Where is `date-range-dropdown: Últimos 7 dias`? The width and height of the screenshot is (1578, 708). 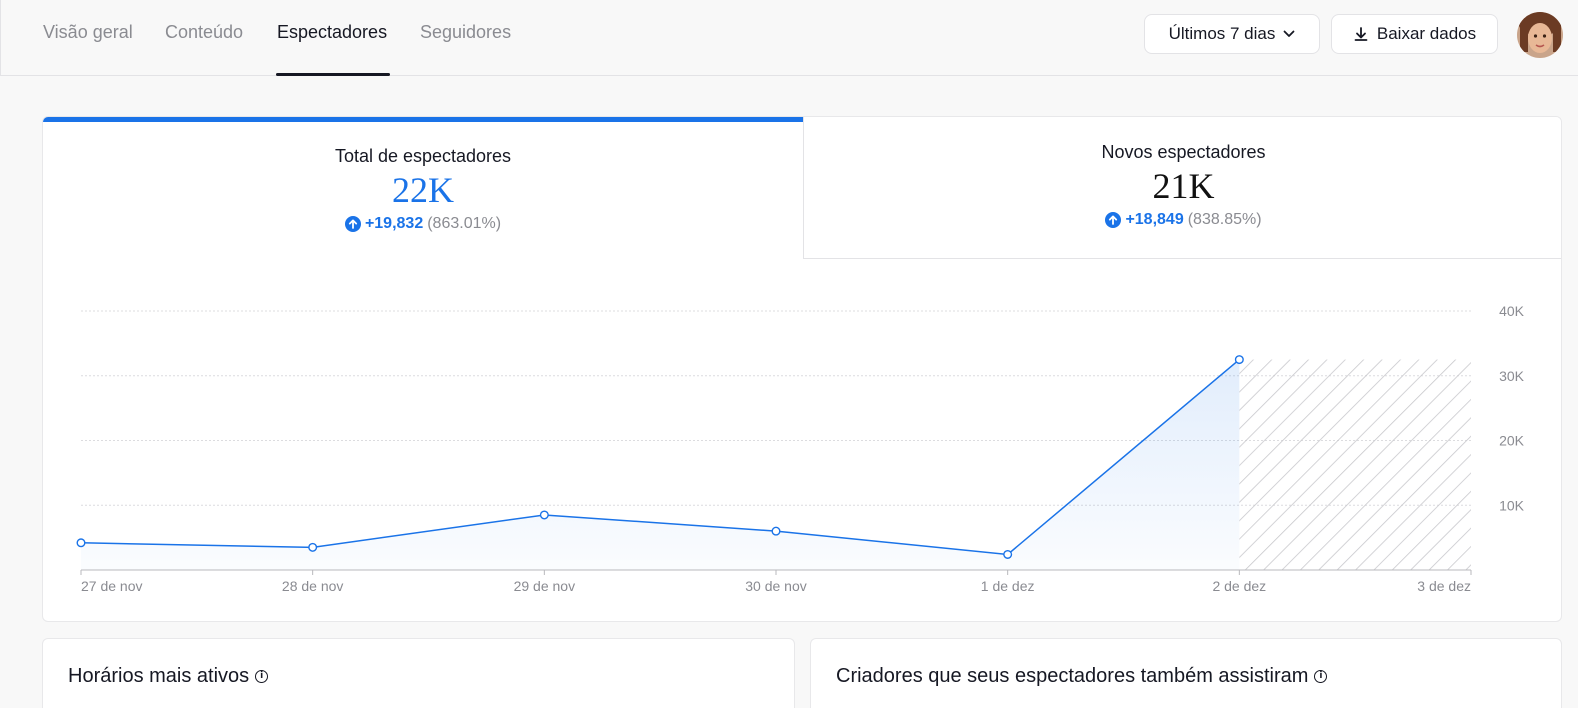 date-range-dropdown: Últimos 7 dias is located at coordinates (1232, 34).